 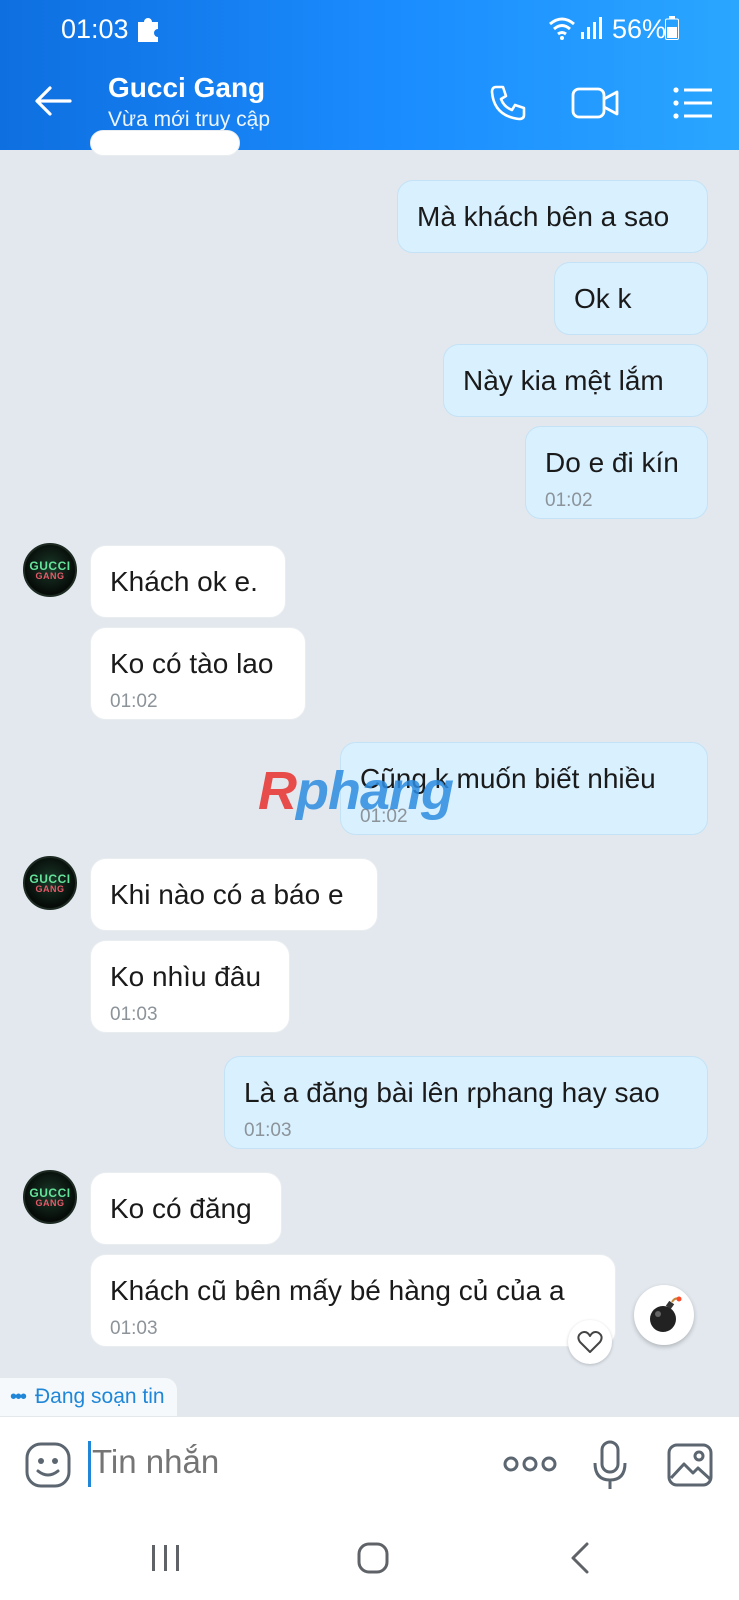 I want to click on message-text: Ko có tào lao, so click(x=192, y=663).